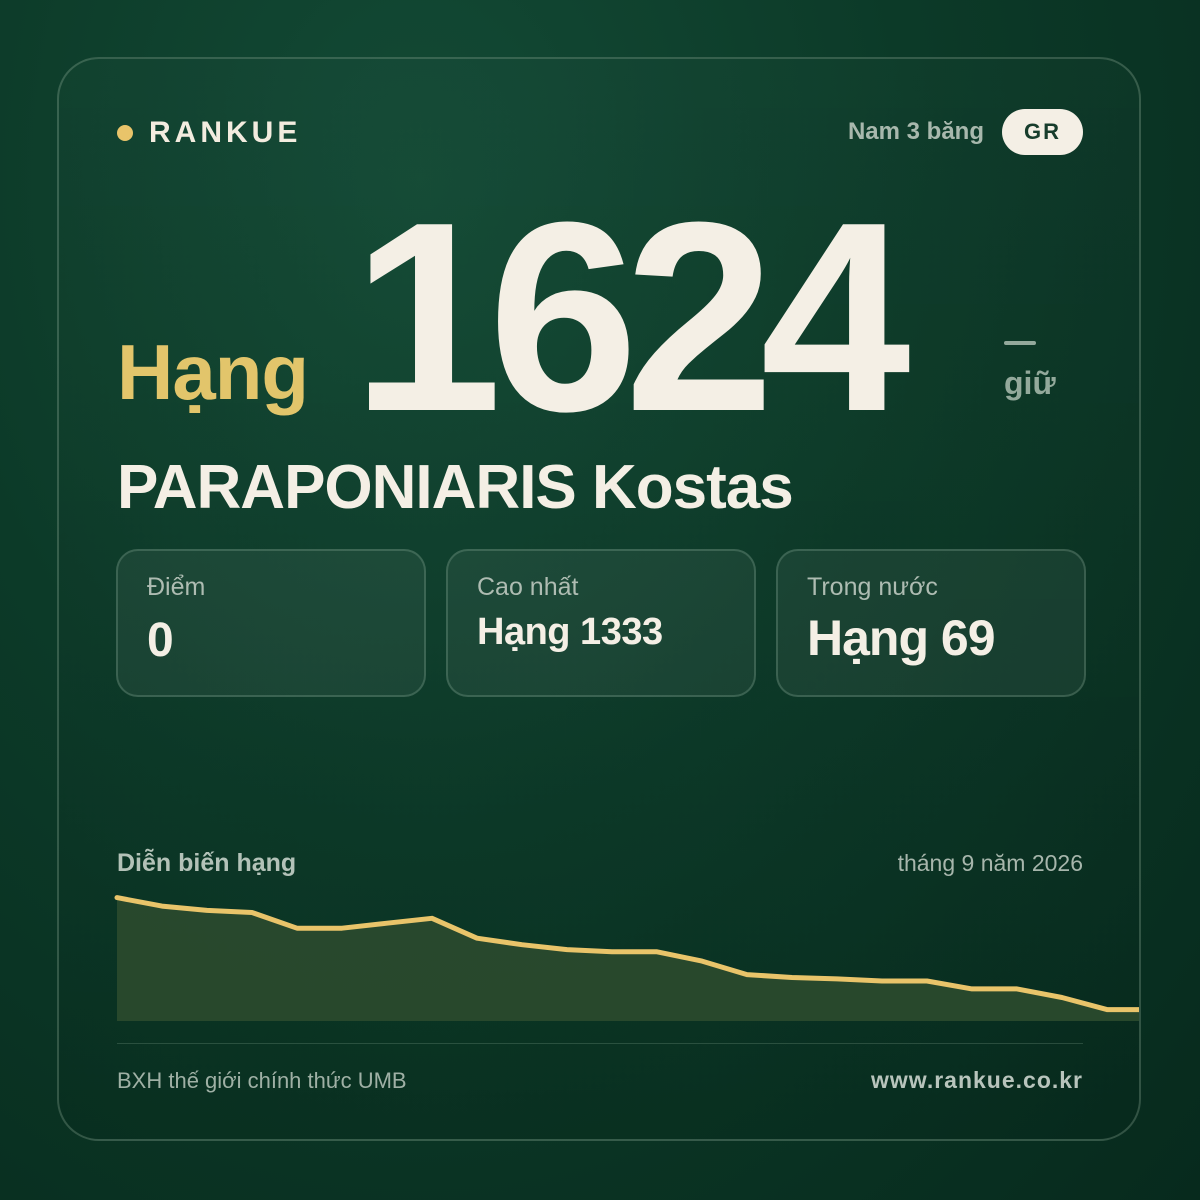 The width and height of the screenshot is (1200, 1200). I want to click on stat-value: Hạng 1333, so click(570, 632).